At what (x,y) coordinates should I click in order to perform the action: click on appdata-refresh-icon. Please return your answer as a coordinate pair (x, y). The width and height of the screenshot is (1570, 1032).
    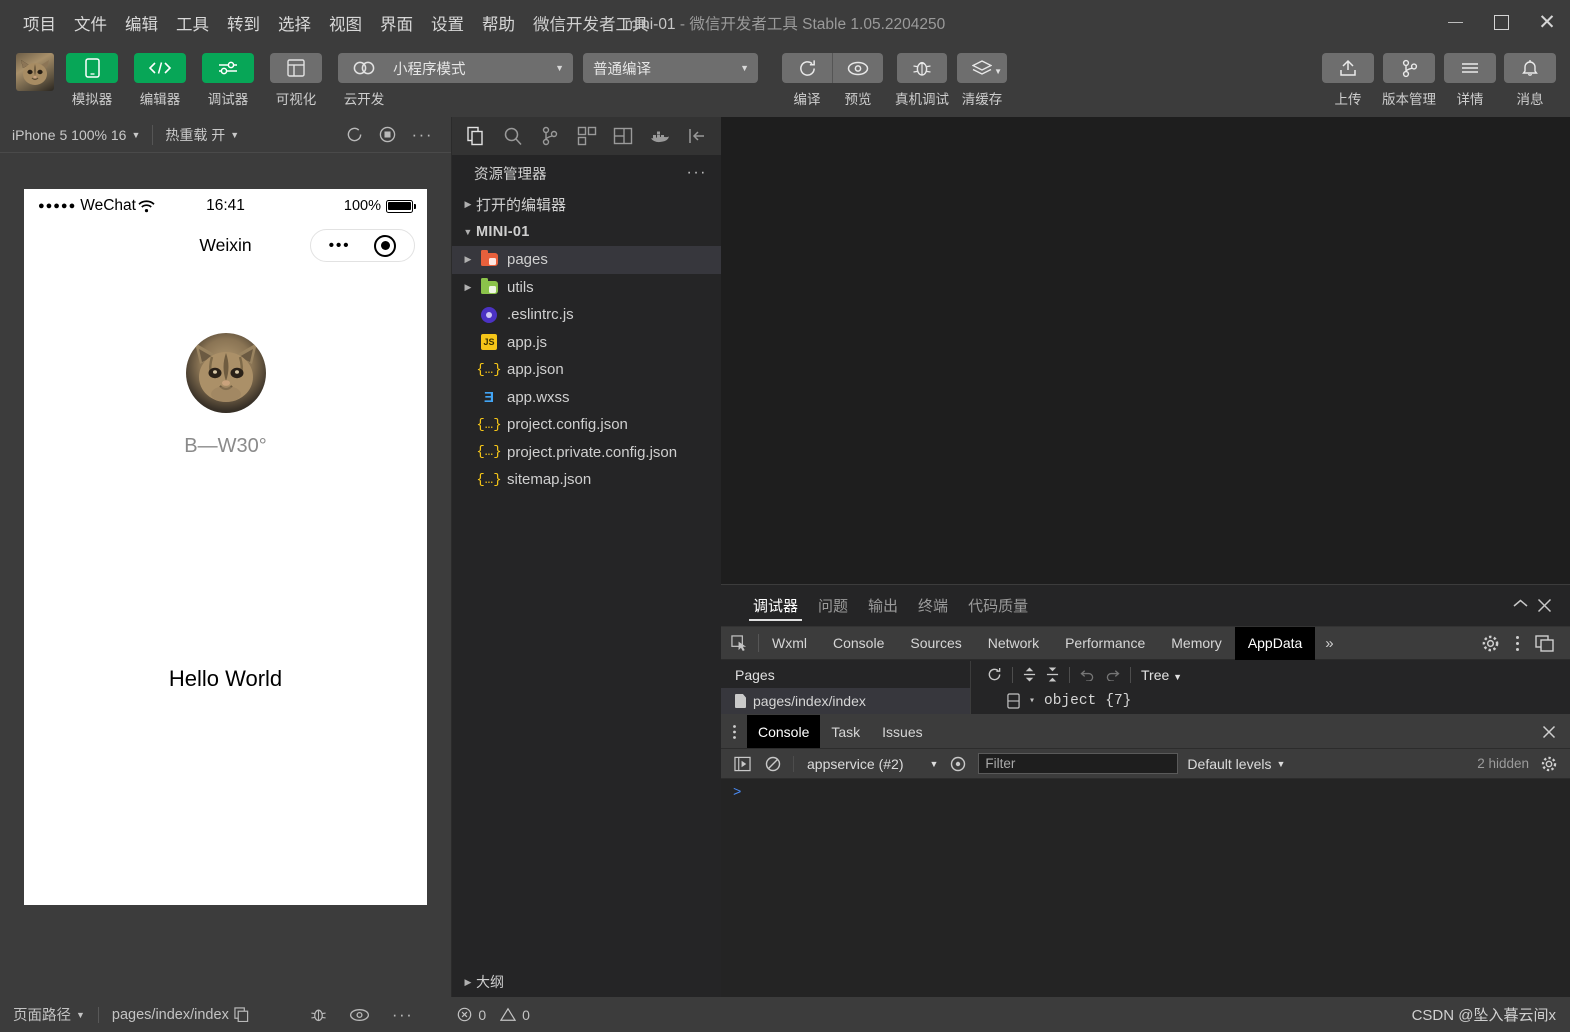
    Looking at the image, I should click on (994, 674).